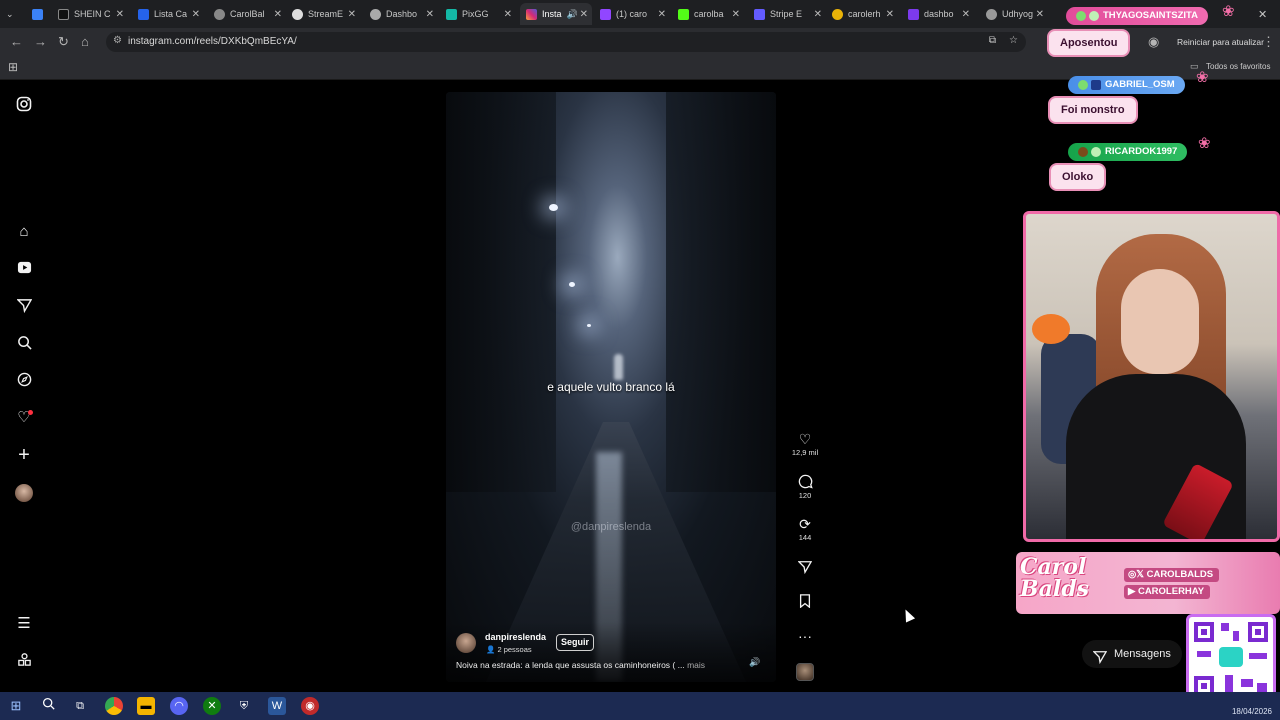 Image resolution: width=1280 pixels, height=720 pixels. Describe the element at coordinates (24, 269) in the screenshot. I see `reels-icon` at that location.